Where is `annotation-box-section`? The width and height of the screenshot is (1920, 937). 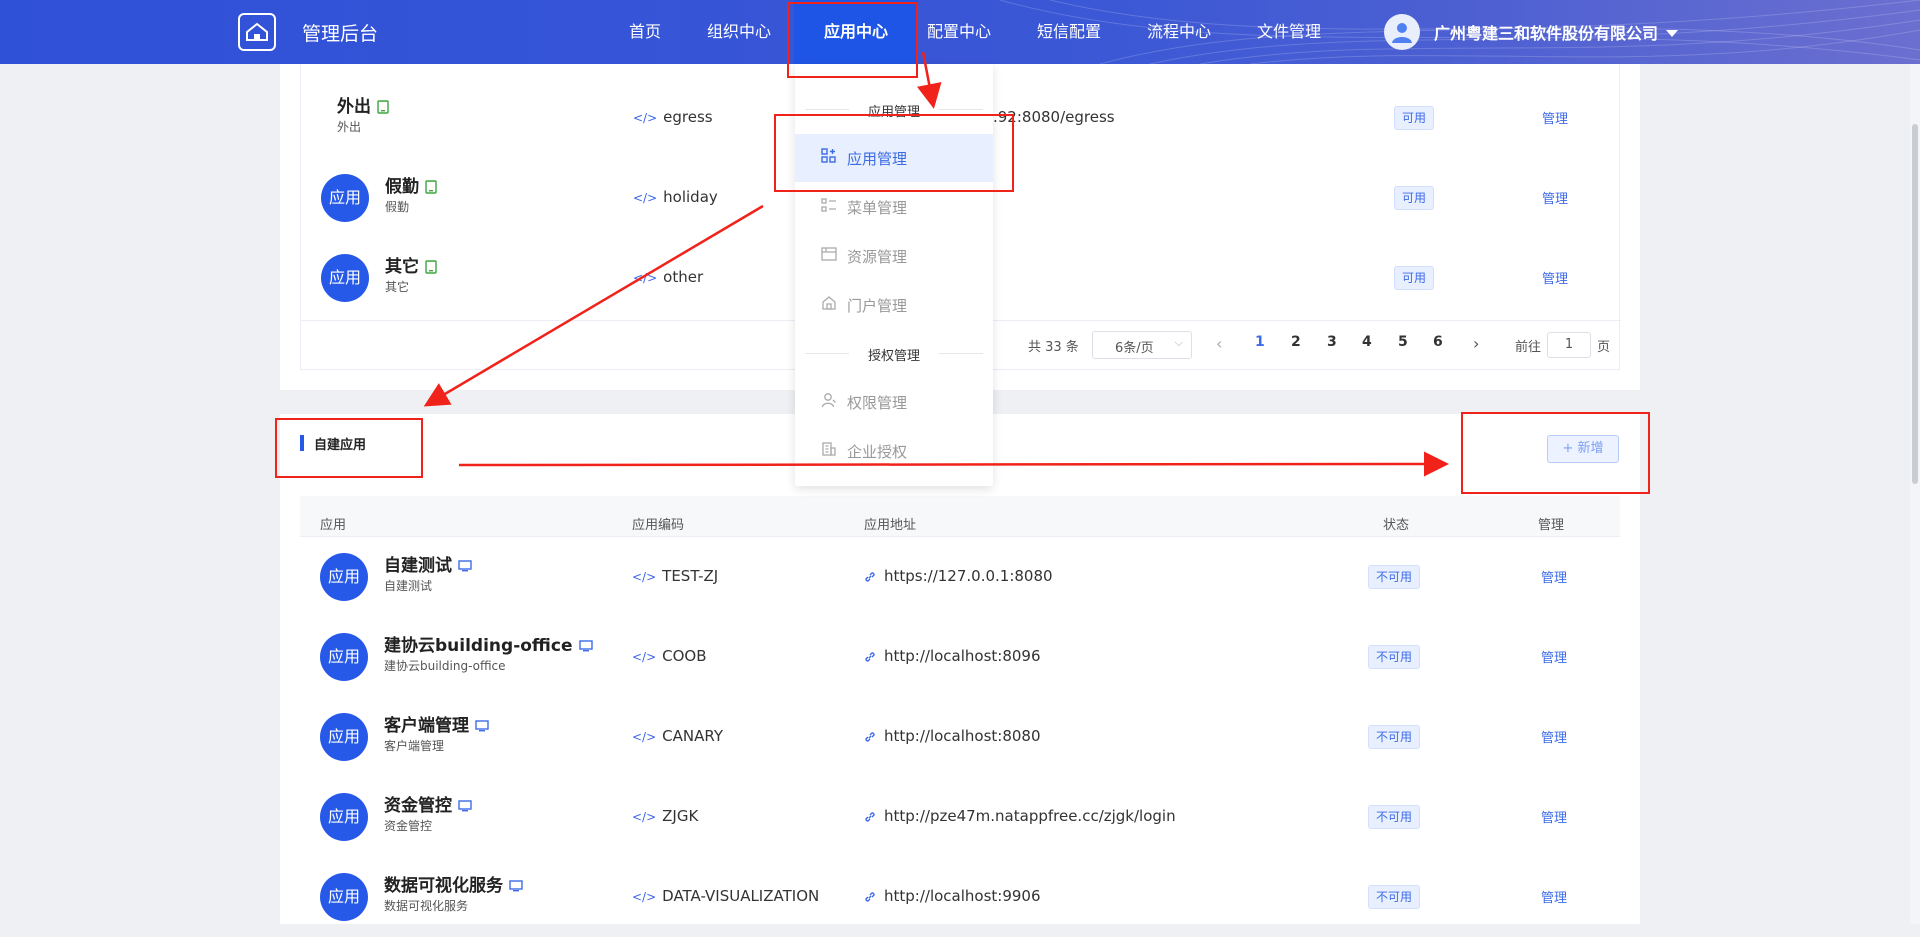 annotation-box-section is located at coordinates (349, 448).